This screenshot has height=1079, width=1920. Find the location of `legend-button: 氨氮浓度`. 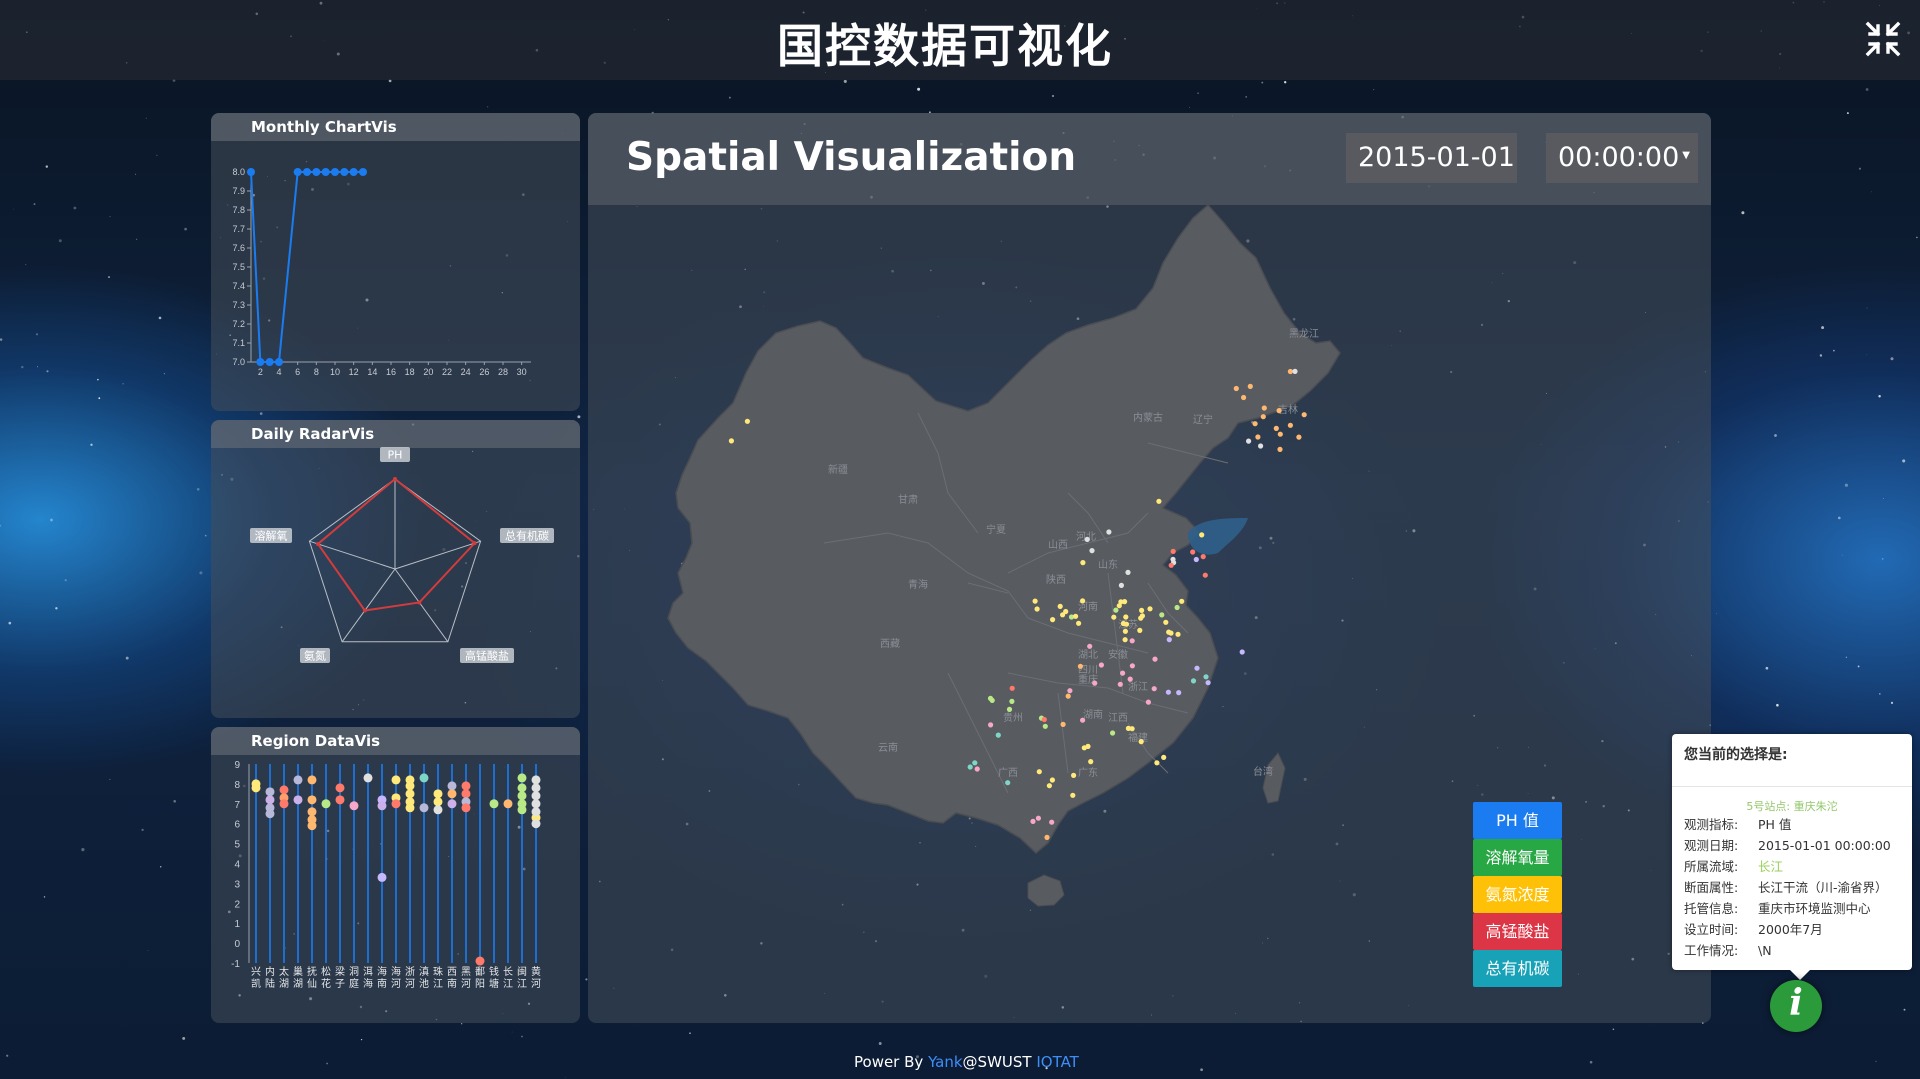

legend-button: 氨氮浓度 is located at coordinates (1517, 894).